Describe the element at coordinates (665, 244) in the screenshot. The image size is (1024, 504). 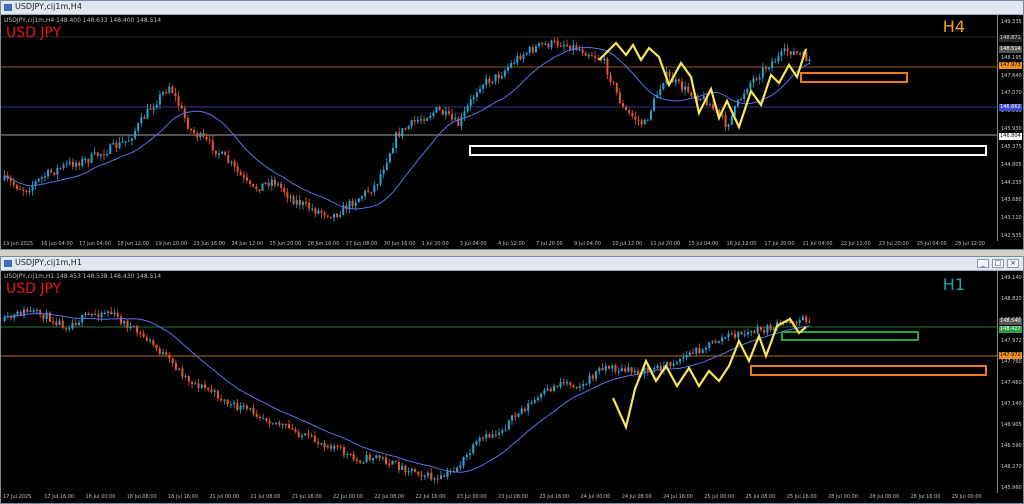
I see `time-label: 11 Jul 20:00` at that location.